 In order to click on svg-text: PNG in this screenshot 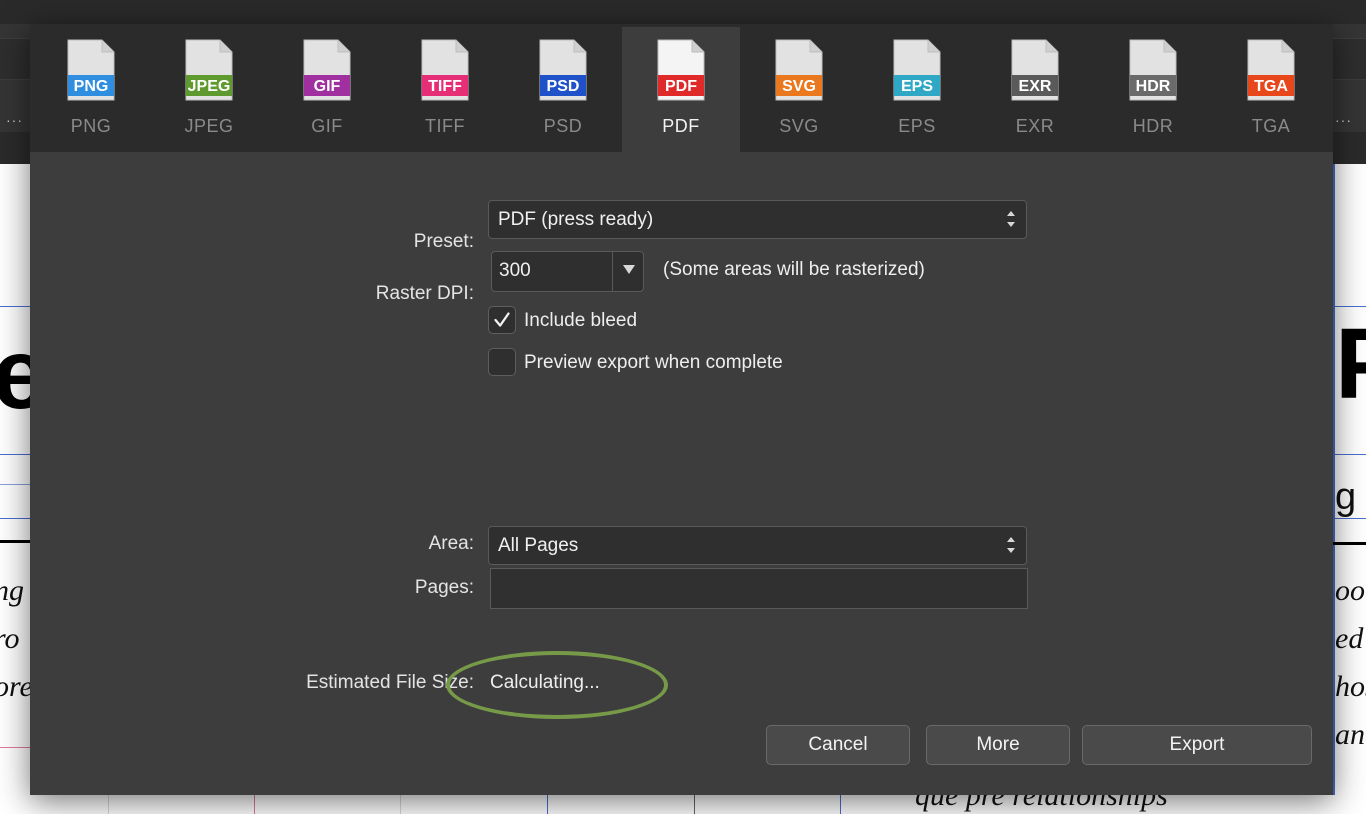, I will do `click(91, 86)`.